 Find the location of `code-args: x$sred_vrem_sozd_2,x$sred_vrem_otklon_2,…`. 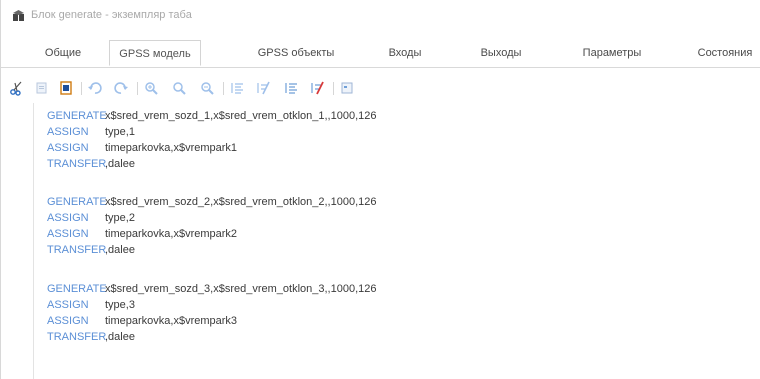

code-args: x$sred_vrem_sozd_2,x$sred_vrem_otklon_2,… is located at coordinates (241, 202).